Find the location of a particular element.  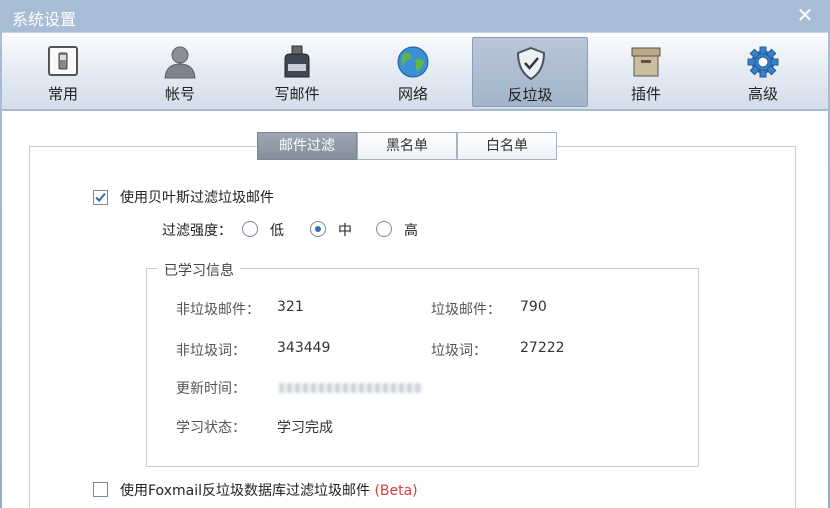

strength-medium-label: 中 is located at coordinates (345, 231).